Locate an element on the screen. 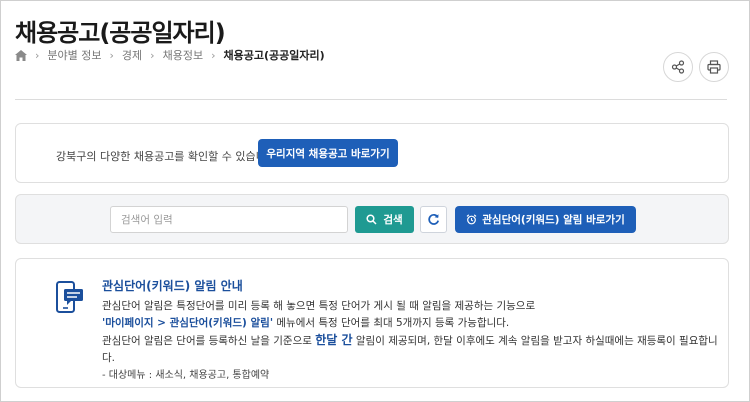 Image resolution: width=750 pixels, height=402 pixels. print-button is located at coordinates (714, 67).